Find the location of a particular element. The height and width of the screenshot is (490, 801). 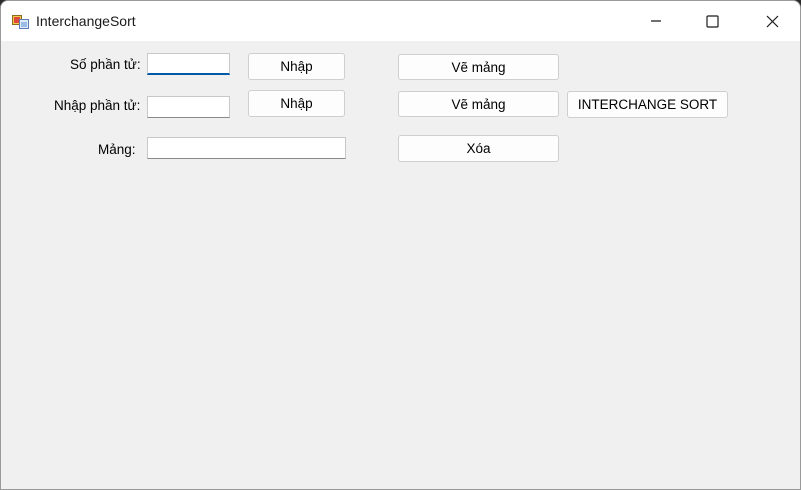

ve-mang-button-2: Vẽ mảng is located at coordinates (478, 104).